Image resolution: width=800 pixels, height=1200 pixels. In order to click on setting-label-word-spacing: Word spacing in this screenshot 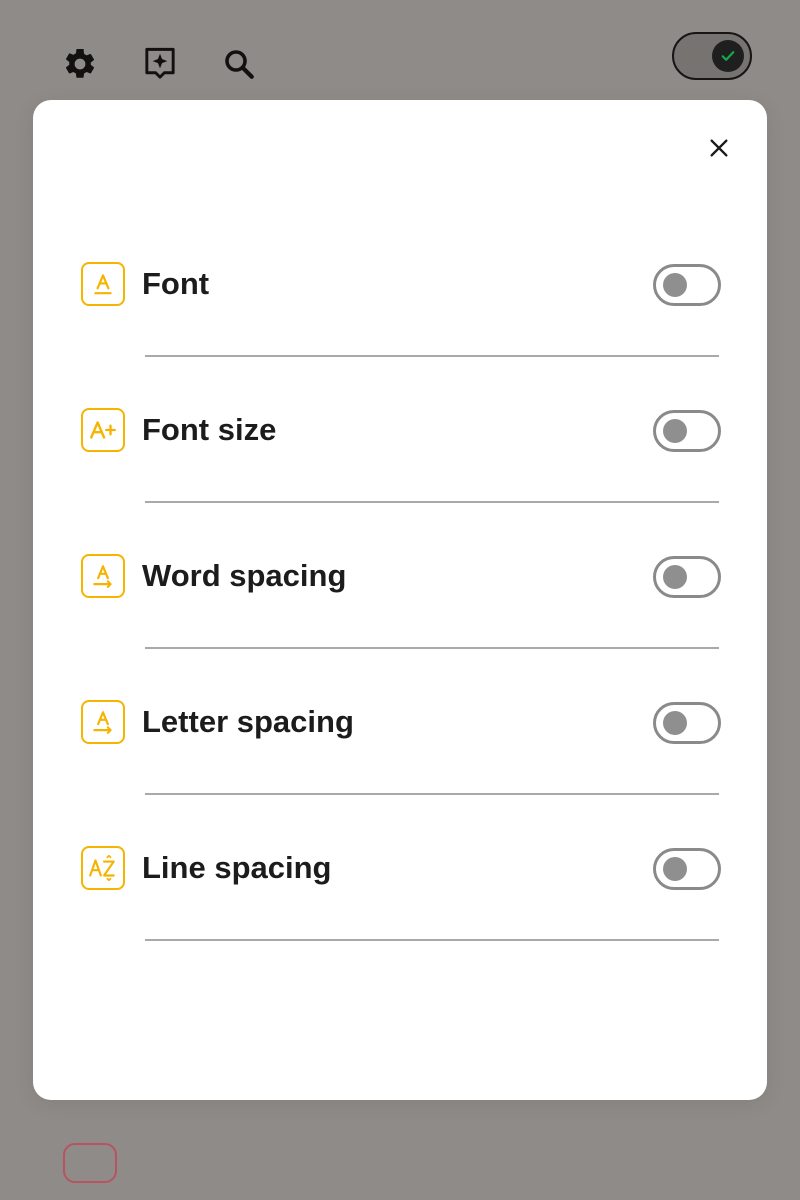, I will do `click(244, 575)`.